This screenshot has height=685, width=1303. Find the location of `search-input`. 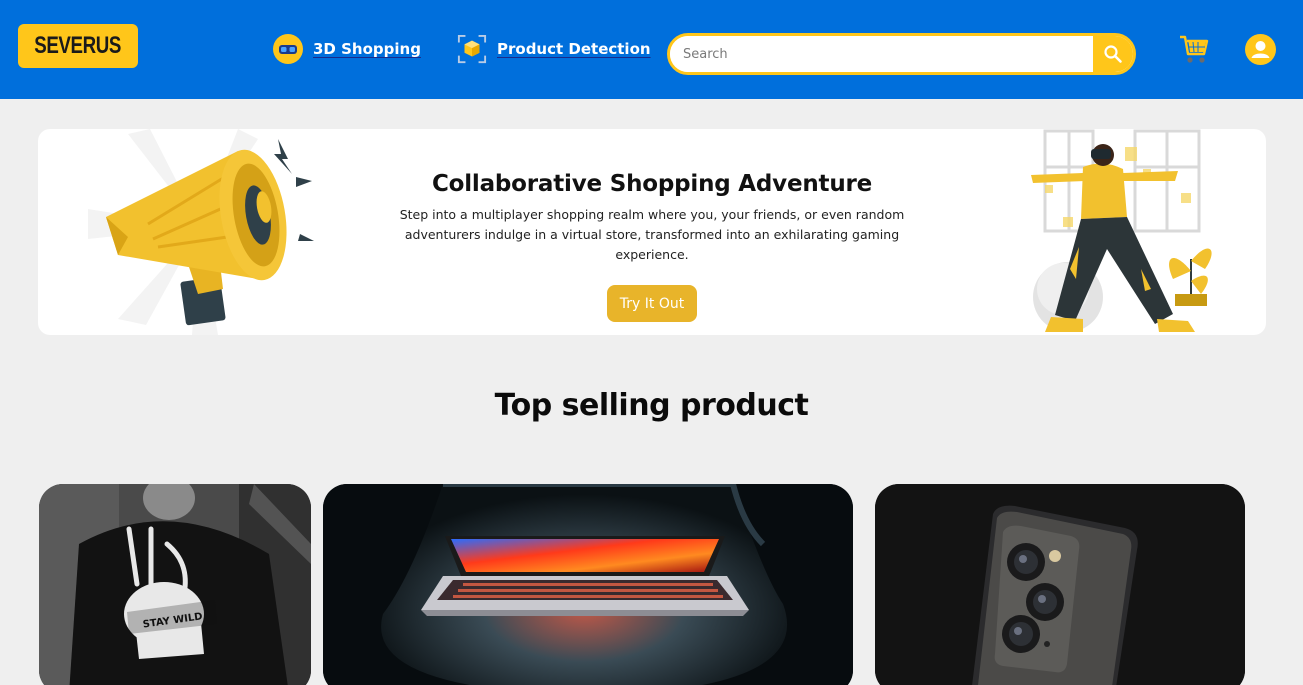

search-input is located at coordinates (883, 54).